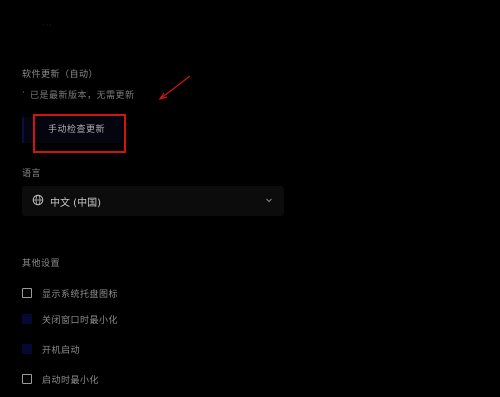 The height and width of the screenshot is (397, 500). Describe the element at coordinates (75, 203) in the screenshot. I see `language-selected-value: 中文 (中国)` at that location.